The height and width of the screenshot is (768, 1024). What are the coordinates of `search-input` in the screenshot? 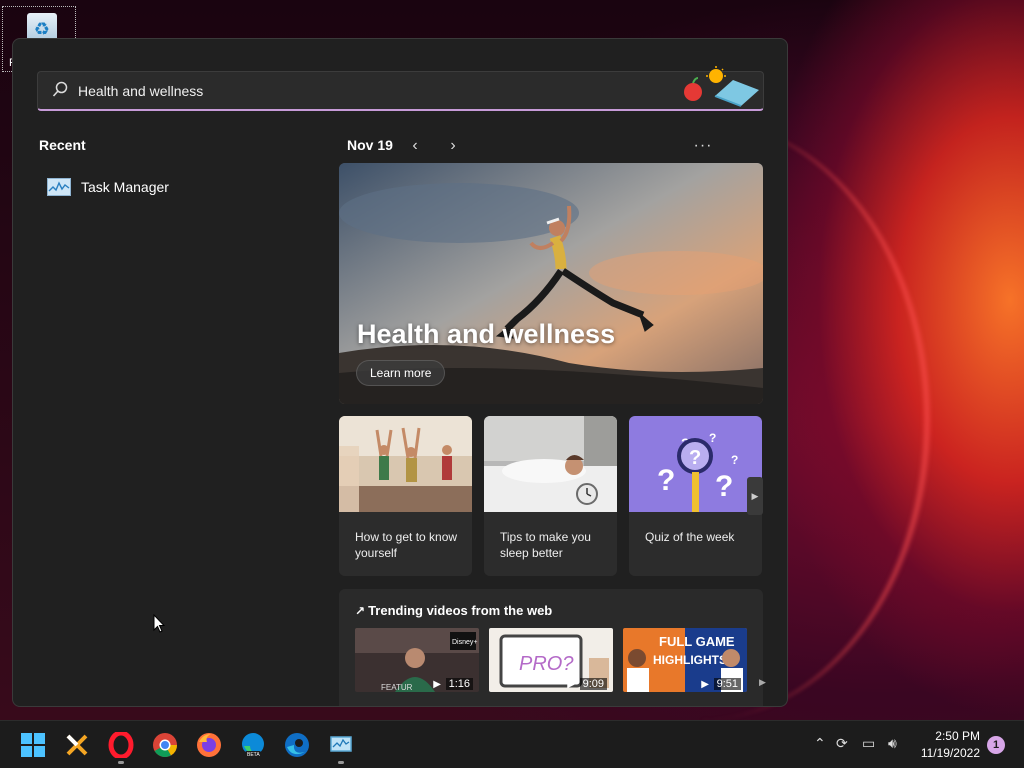 It's located at (378, 91).